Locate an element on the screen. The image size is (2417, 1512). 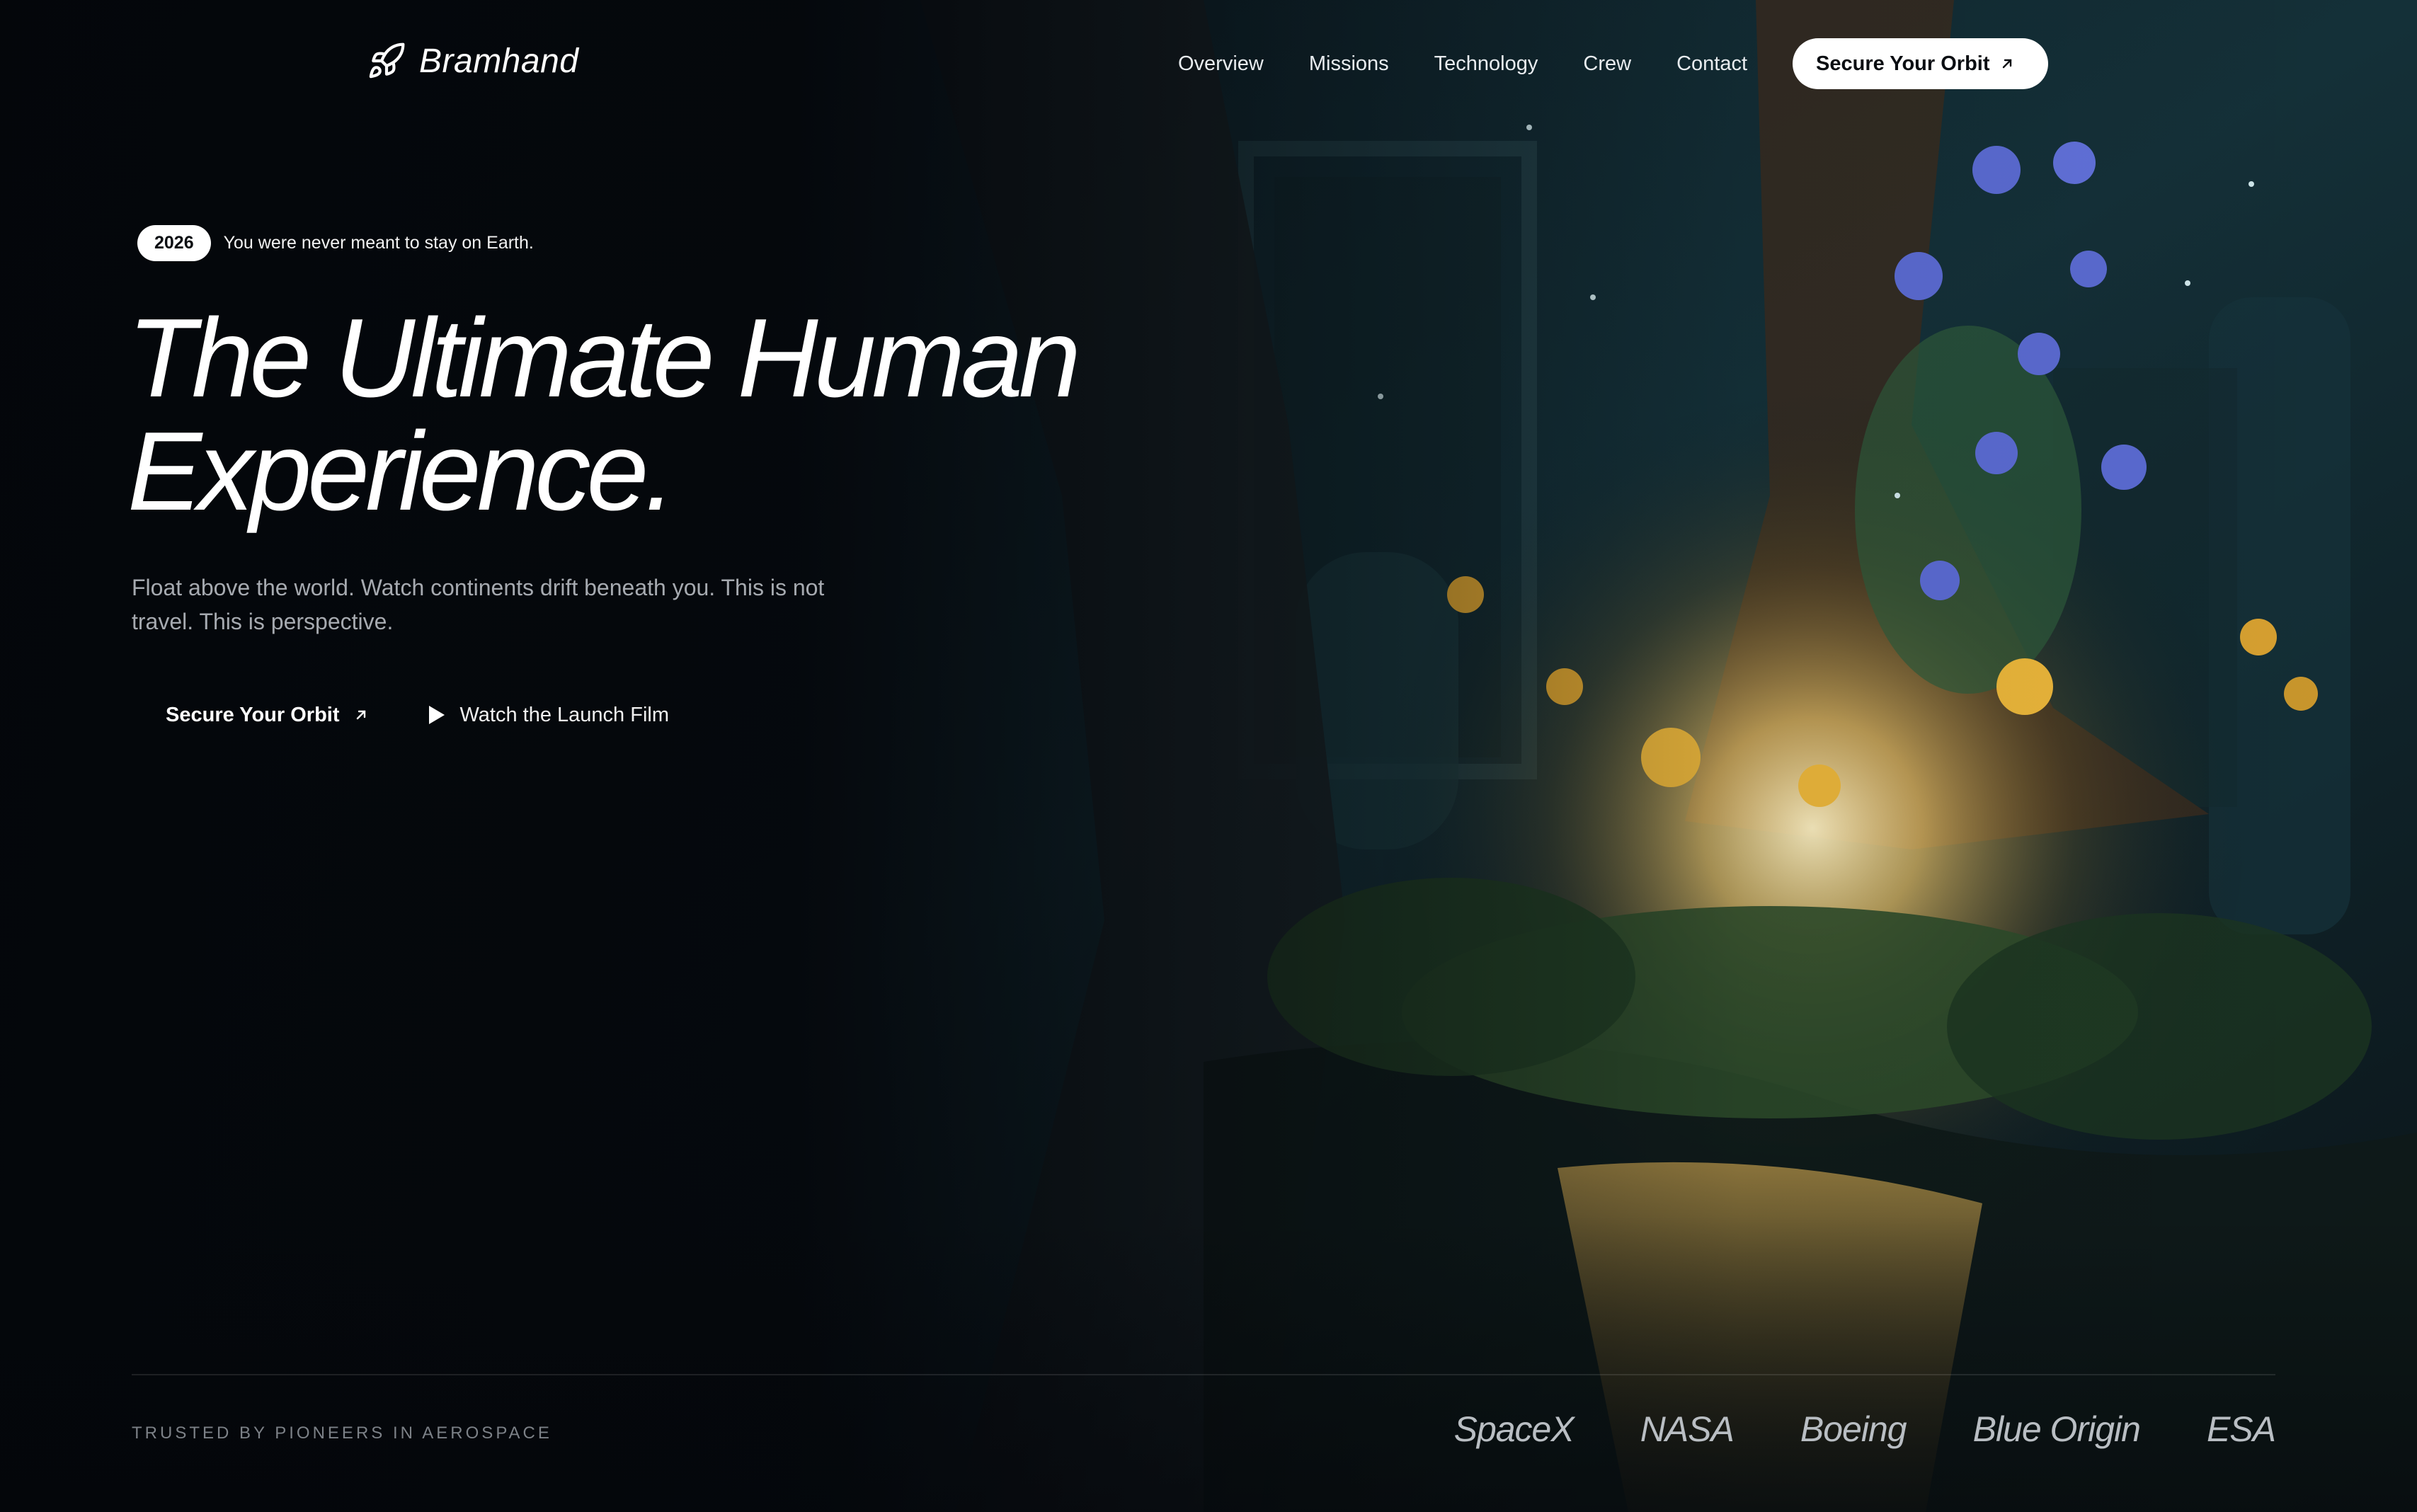
nav-item-technology: Technology is located at coordinates (1486, 64).